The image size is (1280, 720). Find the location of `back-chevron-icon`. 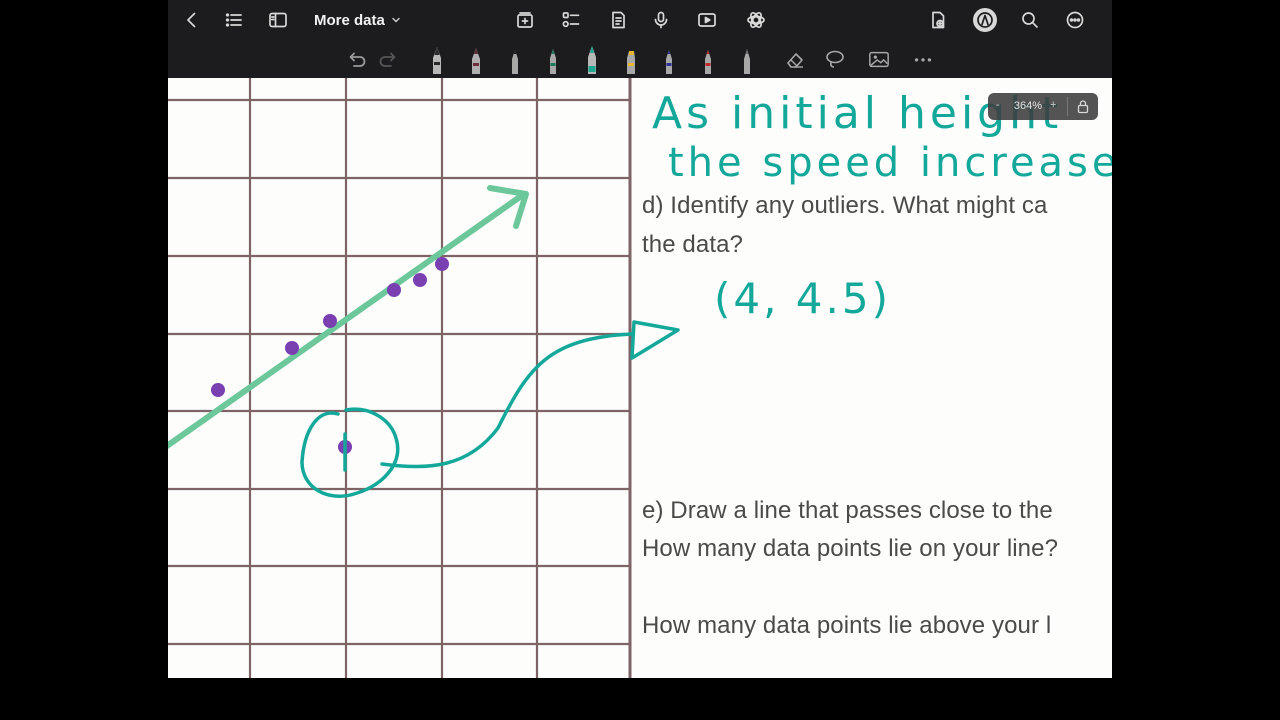

back-chevron-icon is located at coordinates (192, 20).